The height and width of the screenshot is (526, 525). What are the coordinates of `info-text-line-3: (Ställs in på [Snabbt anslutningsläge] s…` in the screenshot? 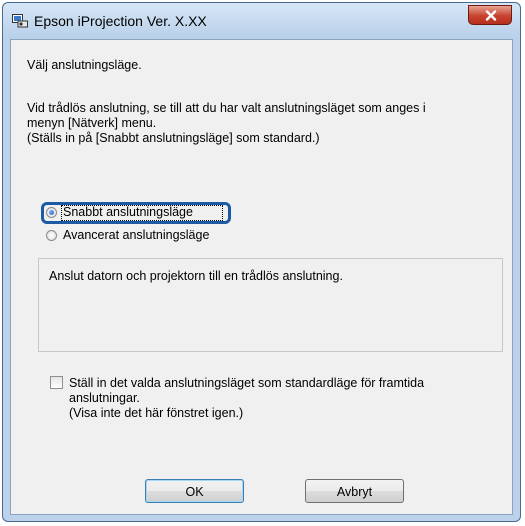 It's located at (173, 138).